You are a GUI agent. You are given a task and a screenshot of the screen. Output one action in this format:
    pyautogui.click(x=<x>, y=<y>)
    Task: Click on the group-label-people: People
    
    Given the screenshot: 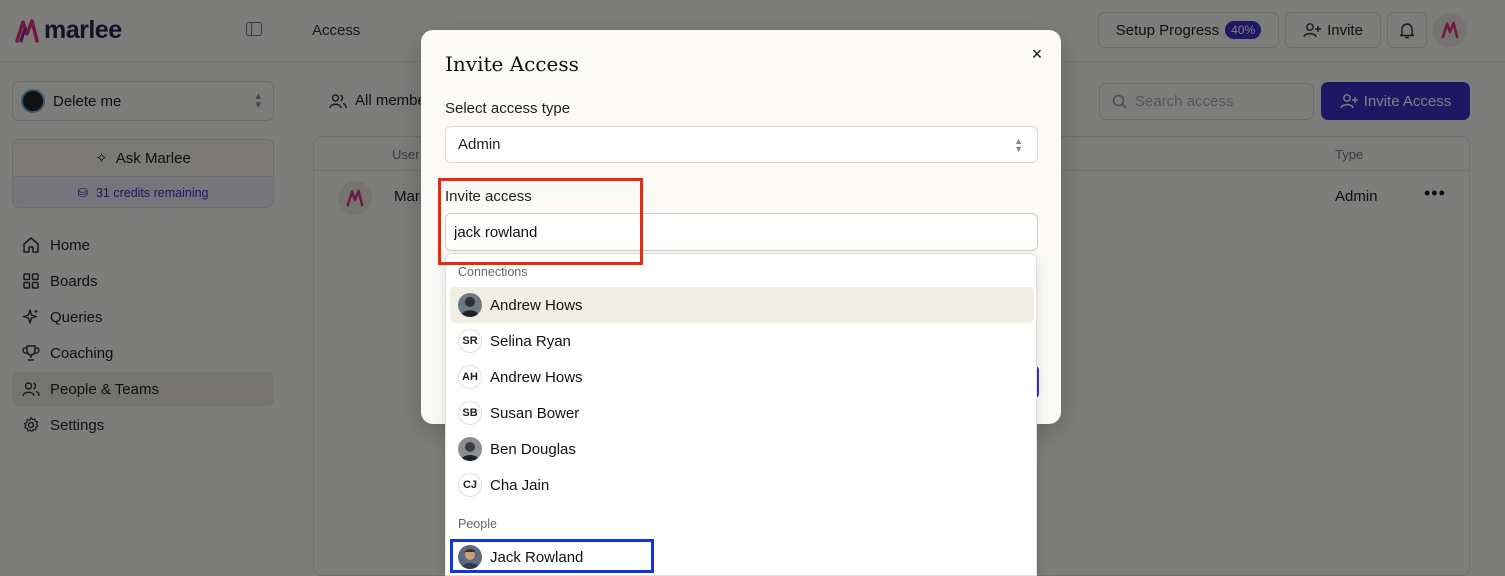 What is the action you would take?
    pyautogui.click(x=477, y=524)
    